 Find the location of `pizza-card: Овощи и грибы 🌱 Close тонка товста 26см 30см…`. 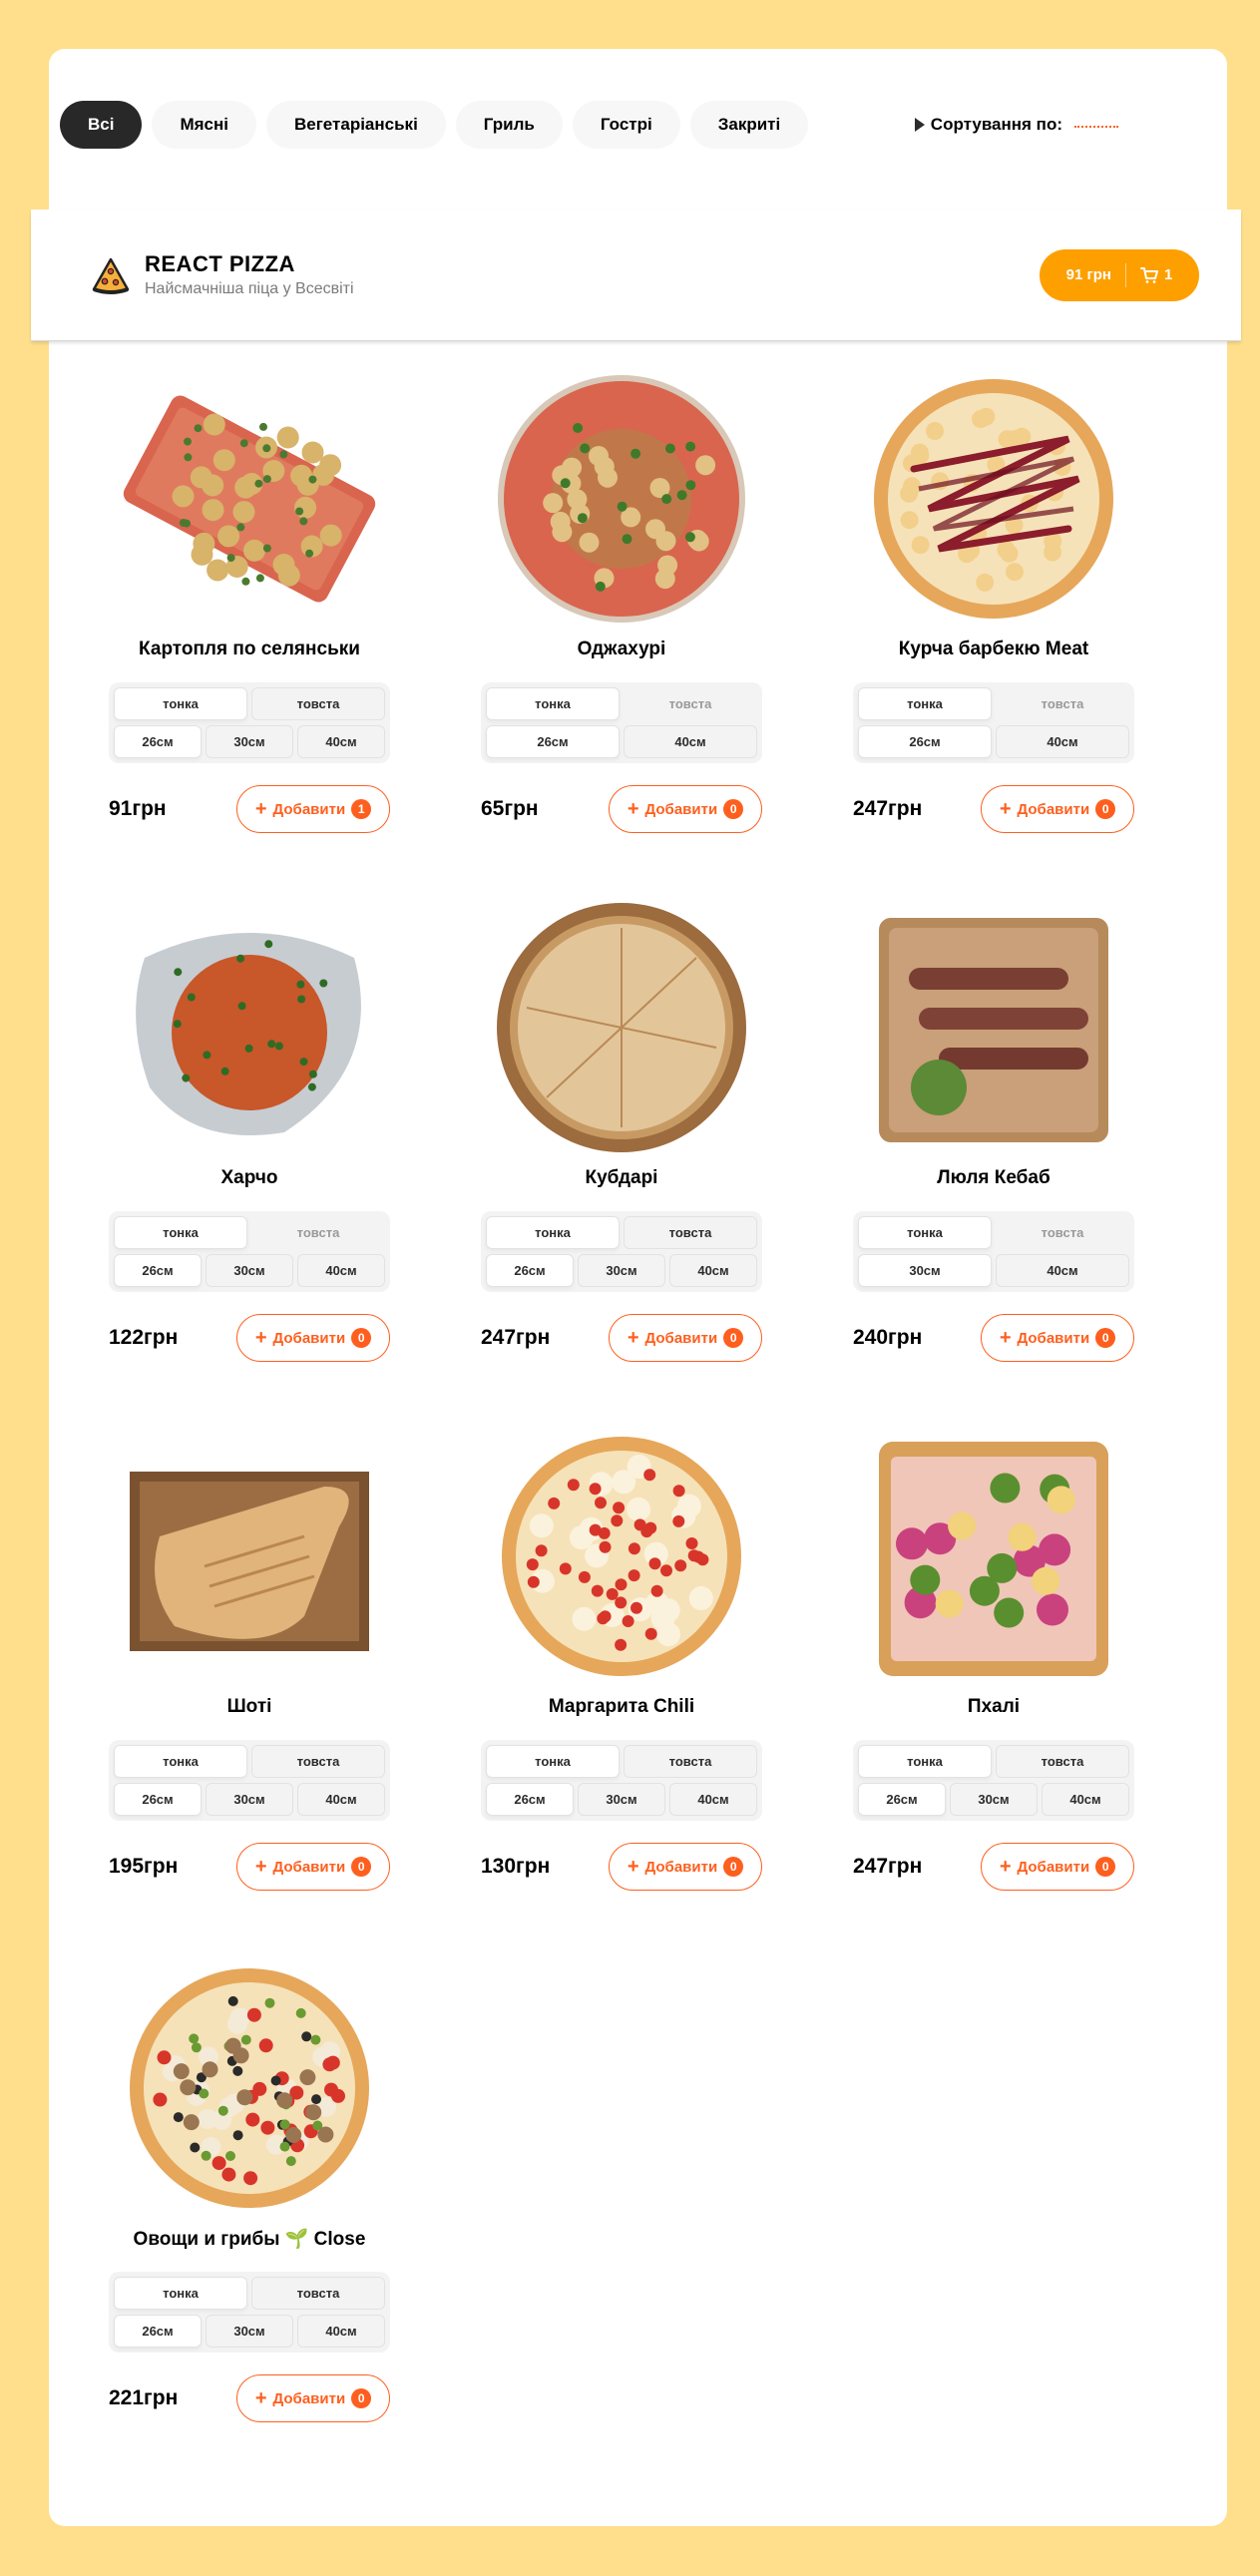

pizza-card: Овощи и грибы 🌱 Close тонка товста 26см 30см… is located at coordinates (249, 2190).